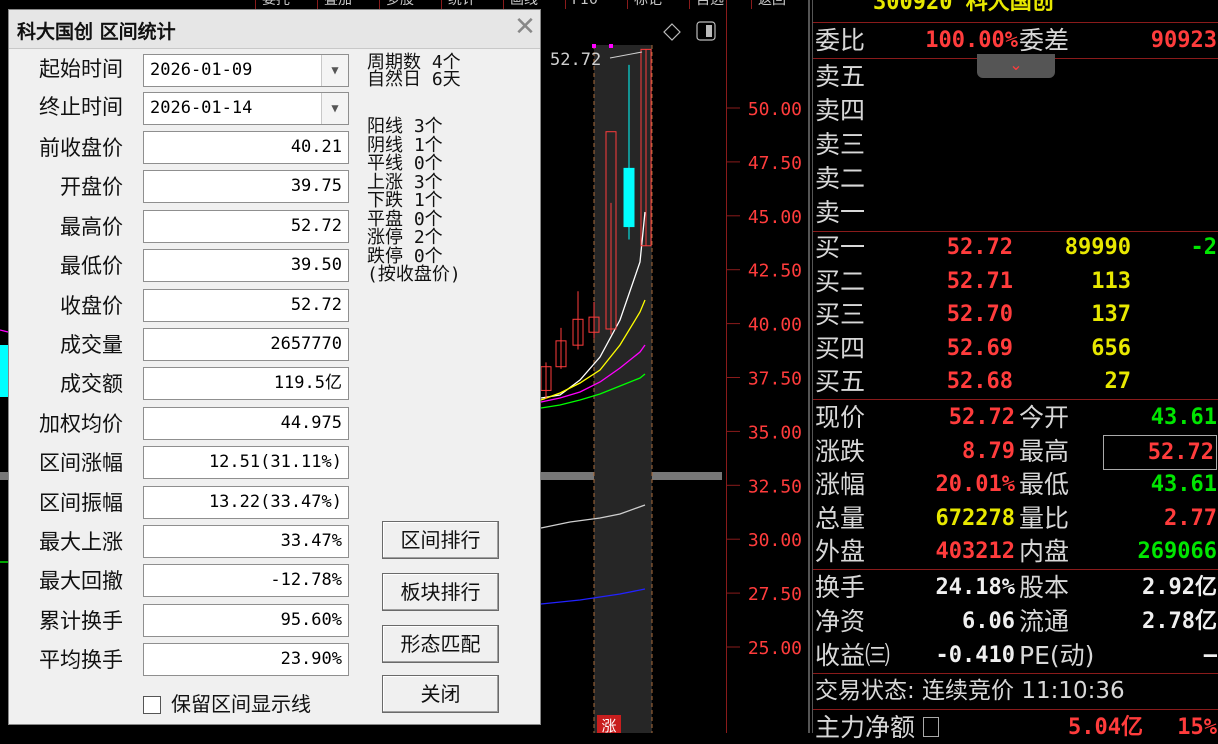 The height and width of the screenshot is (744, 1218). I want to click on end-time-select: 2026-01-14 ▼, so click(246, 108).